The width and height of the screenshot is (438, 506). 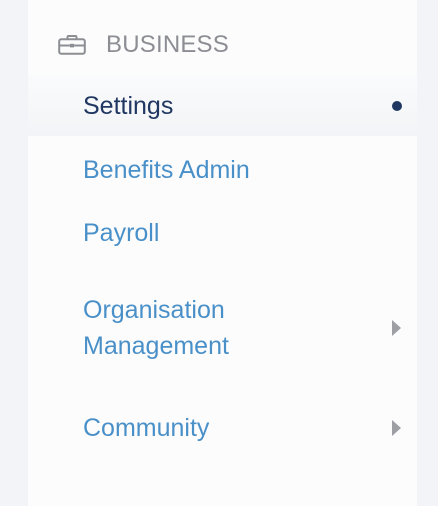 I want to click on nav-item-label: Payroll, so click(x=121, y=233).